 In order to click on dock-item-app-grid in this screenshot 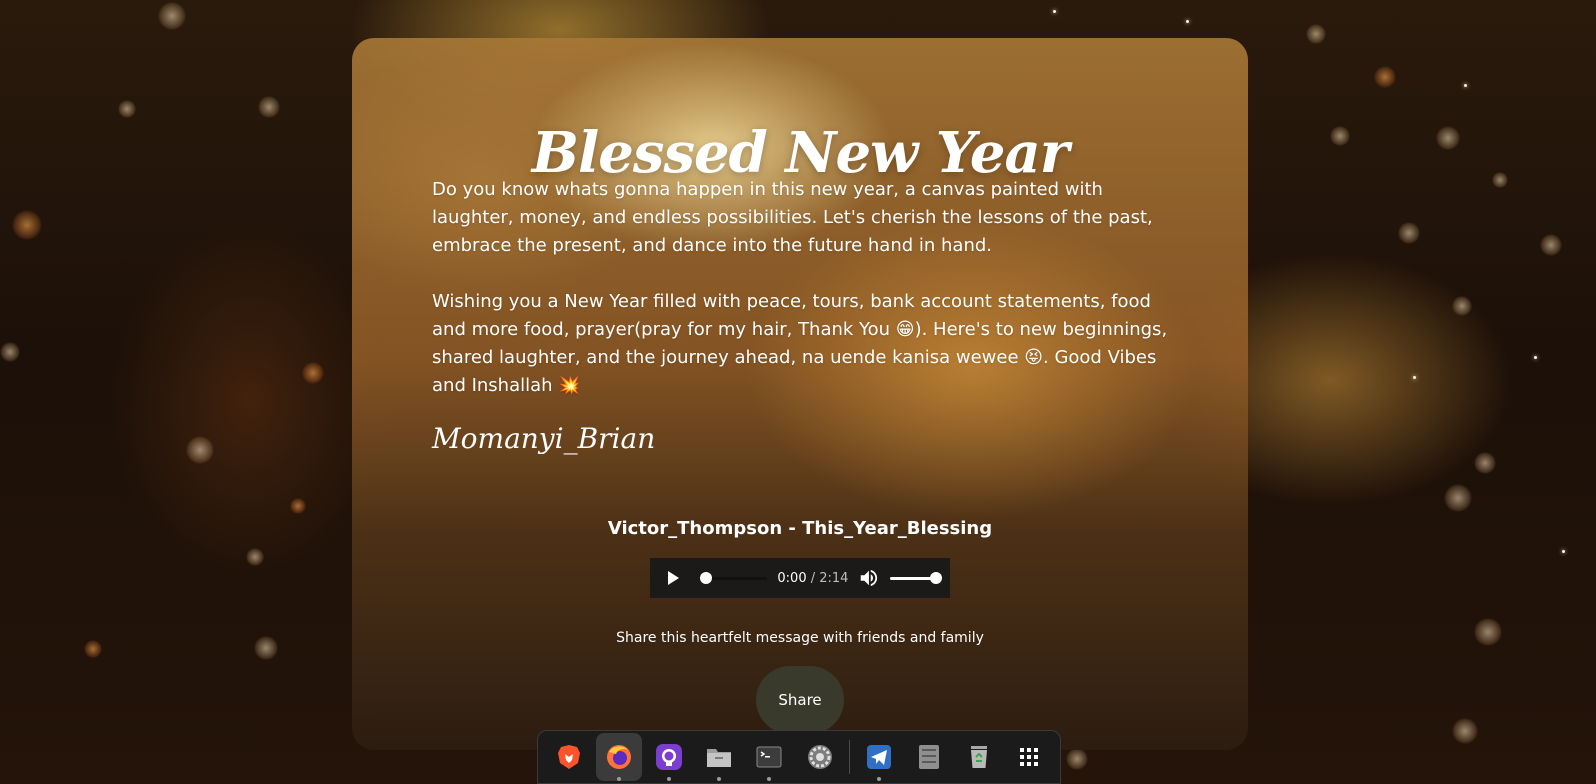, I will do `click(1029, 757)`.